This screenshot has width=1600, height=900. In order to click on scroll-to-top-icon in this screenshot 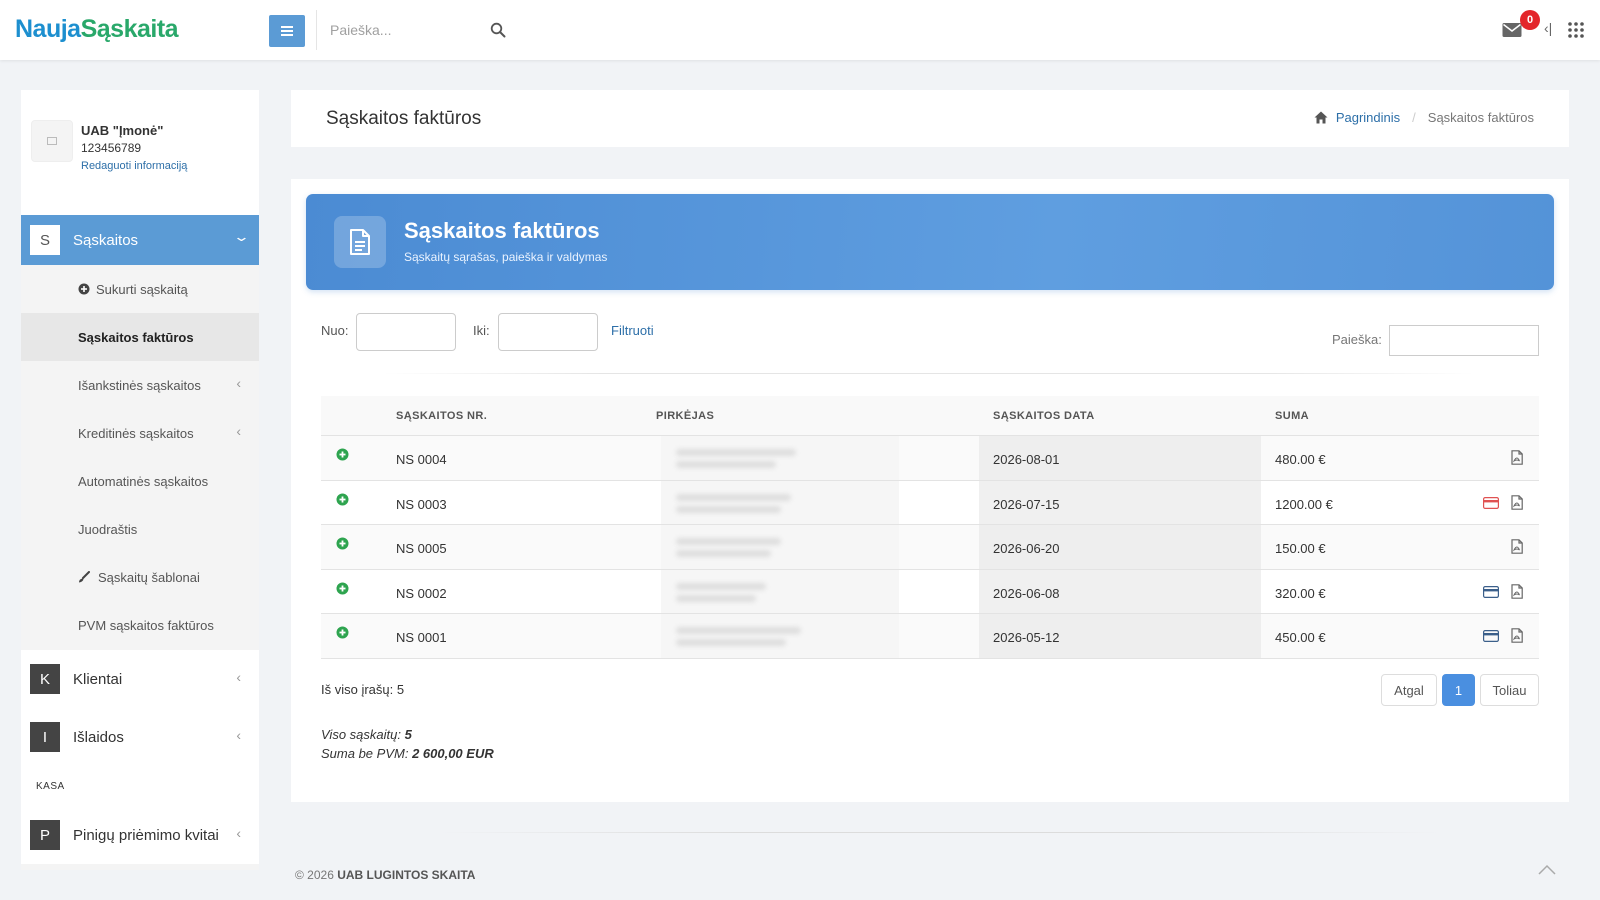, I will do `click(1547, 870)`.